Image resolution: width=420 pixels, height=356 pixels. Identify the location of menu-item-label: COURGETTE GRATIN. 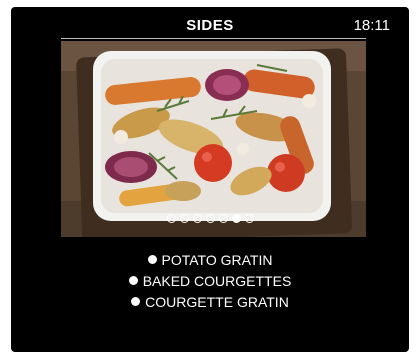
(217, 301).